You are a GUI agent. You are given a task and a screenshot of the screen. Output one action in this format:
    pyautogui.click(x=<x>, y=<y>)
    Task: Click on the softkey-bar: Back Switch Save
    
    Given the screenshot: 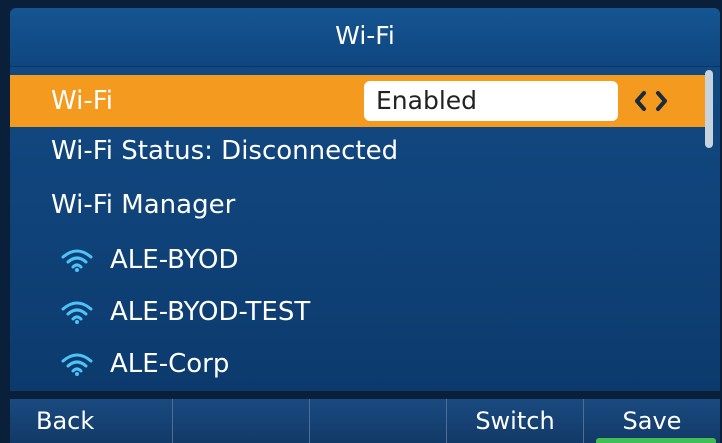 What is the action you would take?
    pyautogui.click(x=365, y=421)
    